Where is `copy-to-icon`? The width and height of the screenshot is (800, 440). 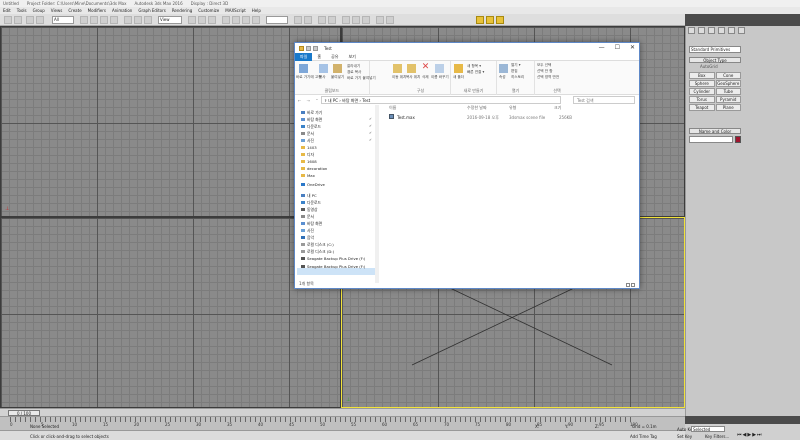
copy-to-icon is located at coordinates (411, 68).